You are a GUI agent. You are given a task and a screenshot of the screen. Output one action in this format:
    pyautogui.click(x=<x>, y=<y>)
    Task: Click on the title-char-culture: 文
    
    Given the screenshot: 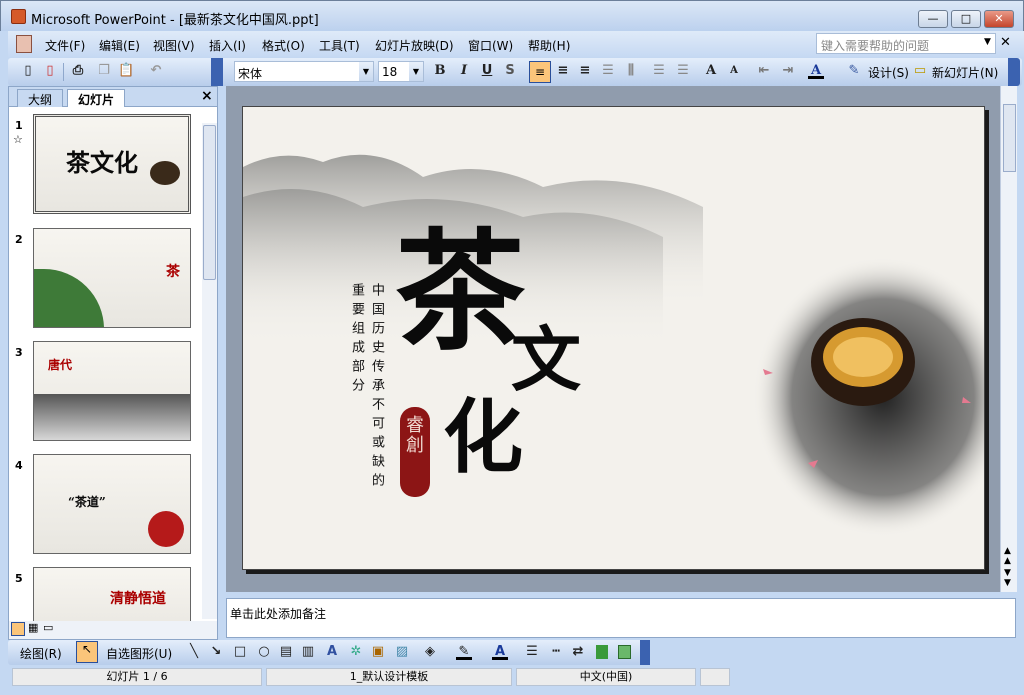 What is the action you would take?
    pyautogui.click(x=546, y=359)
    